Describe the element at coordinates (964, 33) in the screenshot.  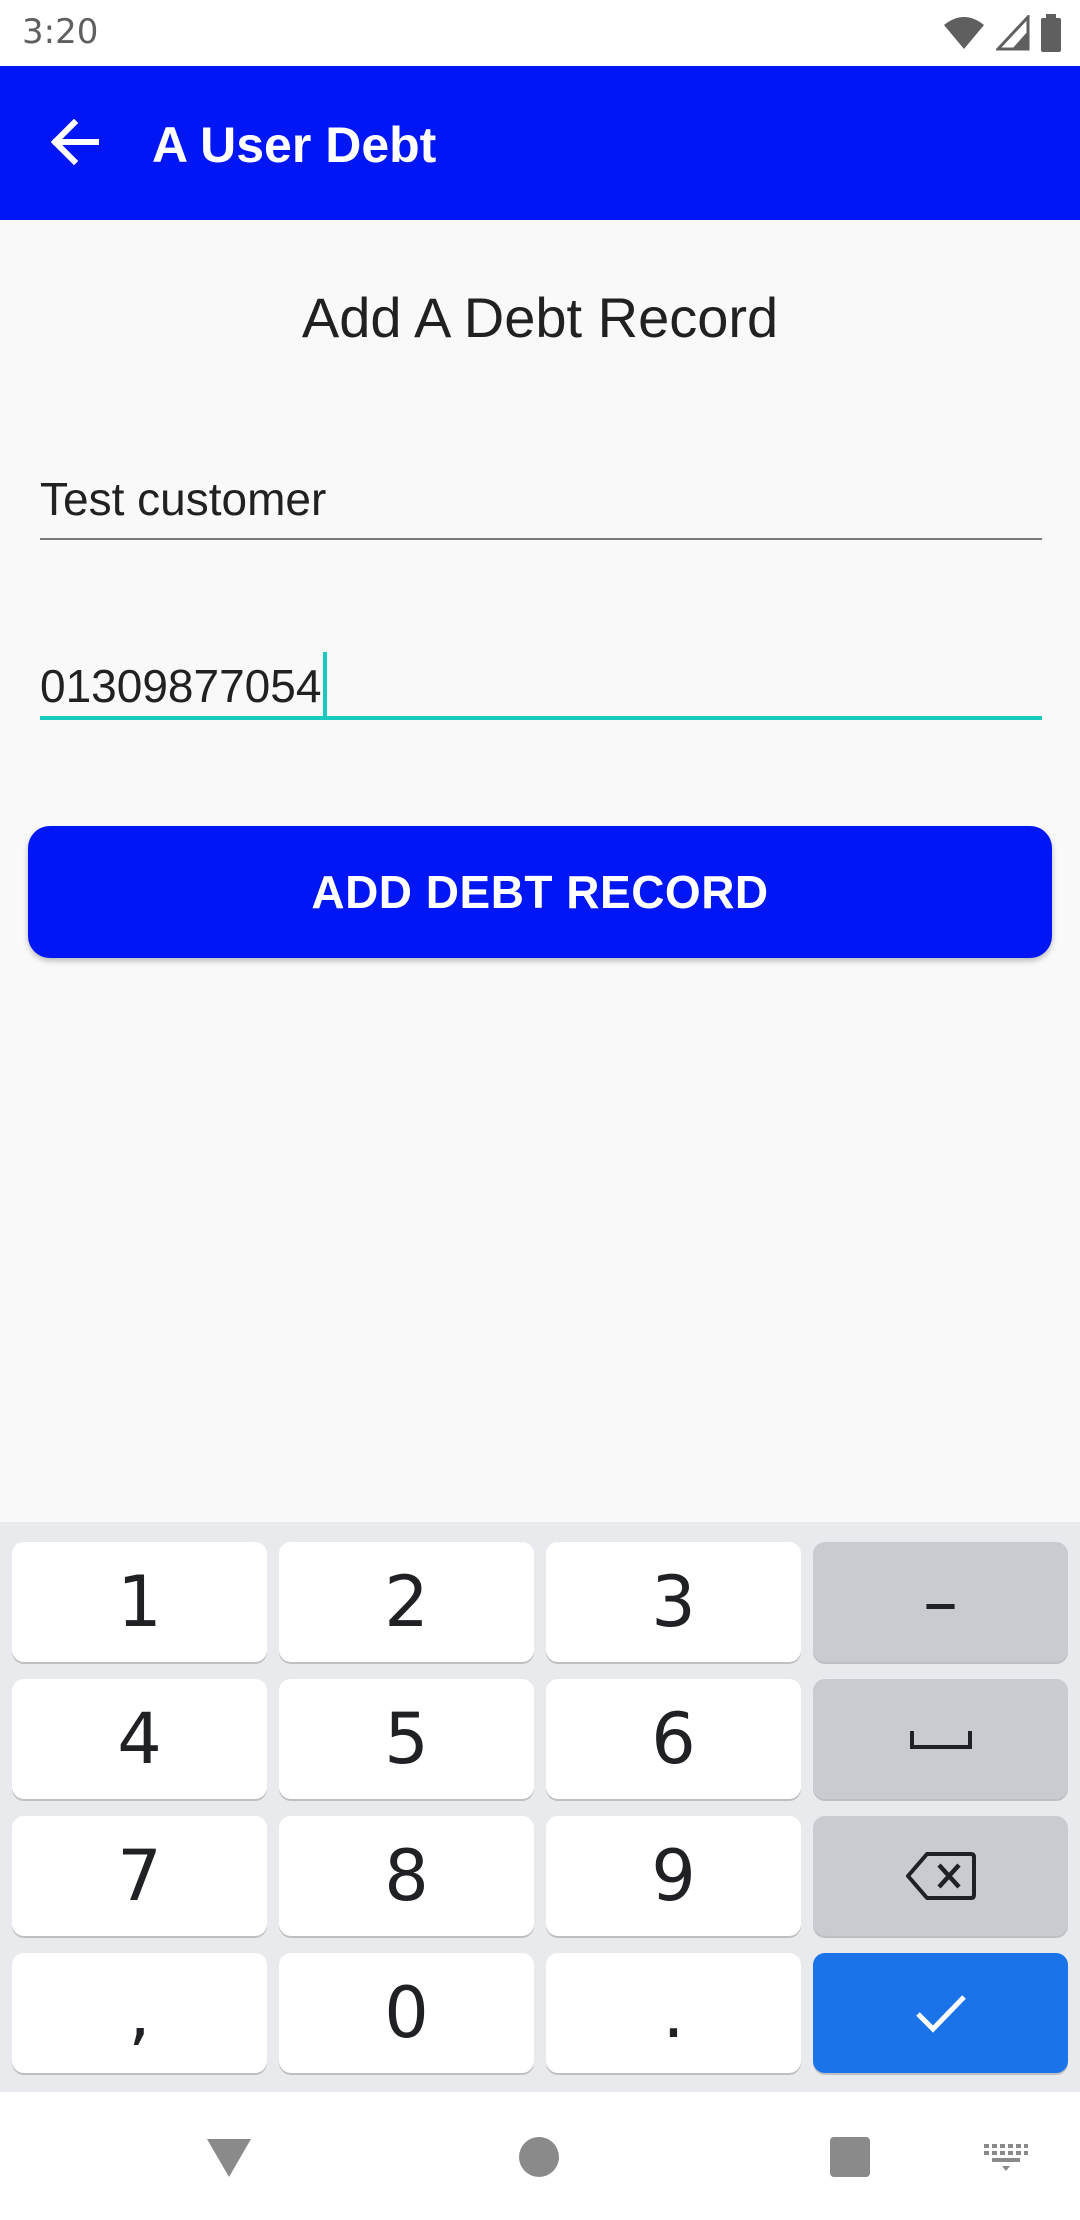
I see `wifi-icon` at that location.